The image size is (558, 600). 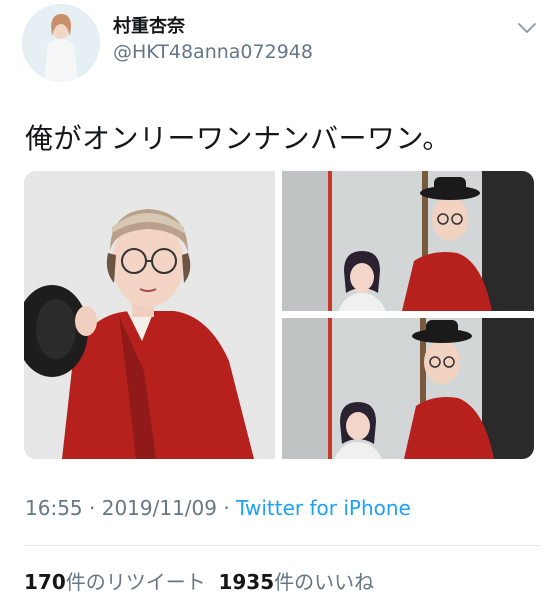 What do you see at coordinates (135, 582) in the screenshot?
I see `retweet-label: 件のリツイート` at bounding box center [135, 582].